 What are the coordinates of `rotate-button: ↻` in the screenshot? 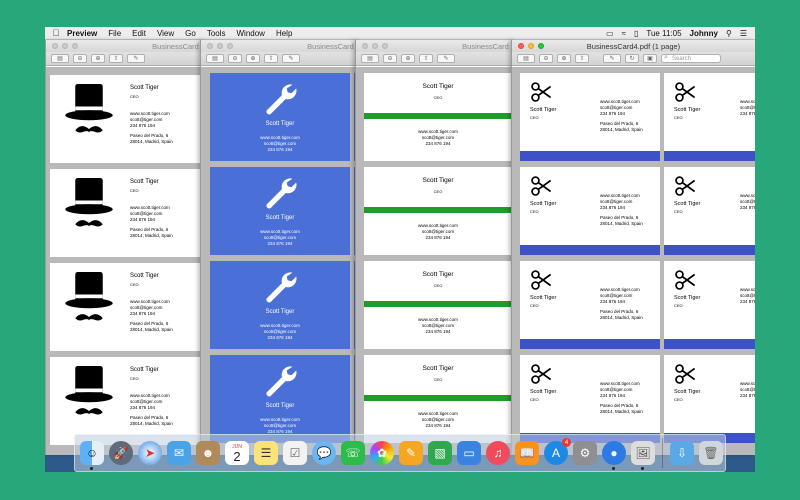 It's located at (632, 58).